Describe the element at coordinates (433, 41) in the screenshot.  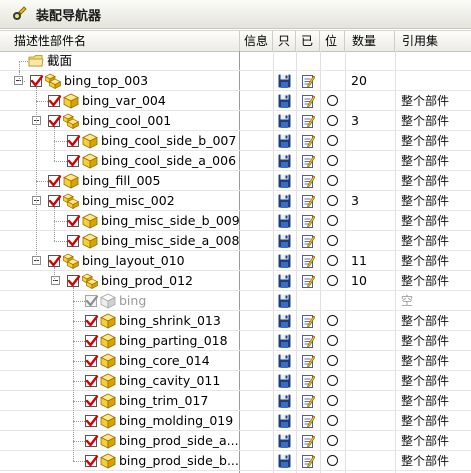
I see `column-refset: 引用集` at that location.